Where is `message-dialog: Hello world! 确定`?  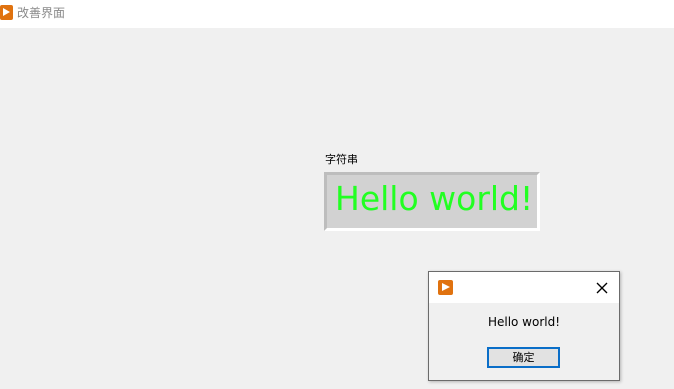 message-dialog: Hello world! 确定 is located at coordinates (524, 326).